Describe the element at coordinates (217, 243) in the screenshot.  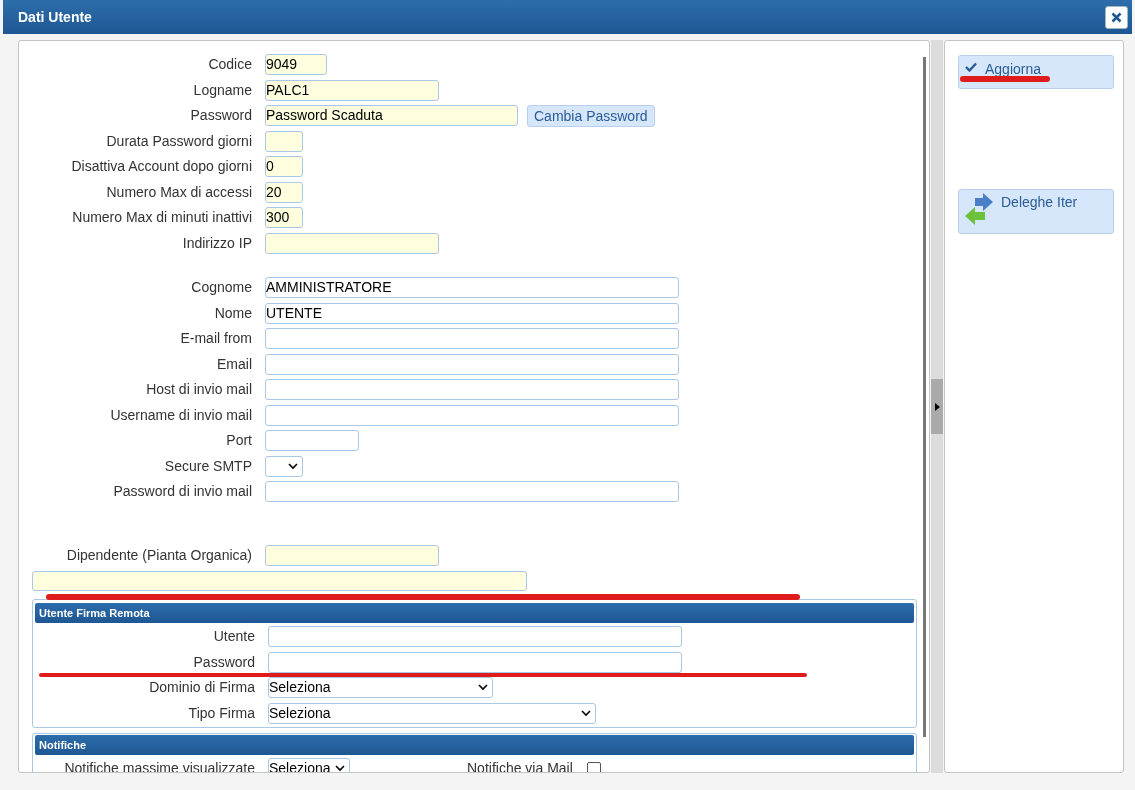
I see `field-label: Indirizzo IP` at that location.